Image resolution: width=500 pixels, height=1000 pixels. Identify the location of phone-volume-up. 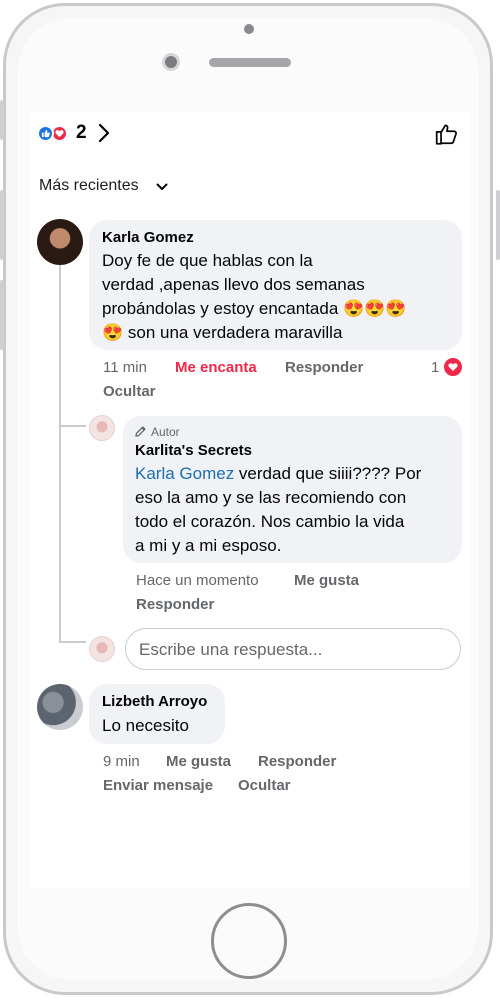
(2, 225).